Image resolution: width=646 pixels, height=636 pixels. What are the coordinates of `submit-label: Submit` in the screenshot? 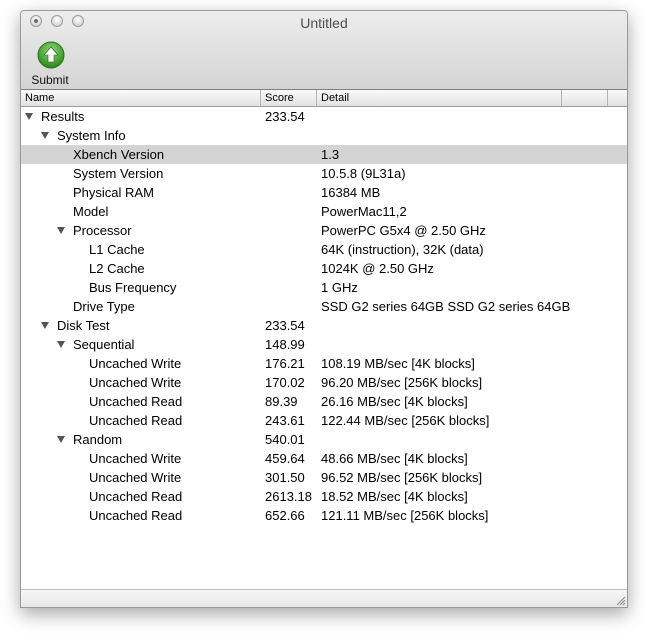 It's located at (50, 80).